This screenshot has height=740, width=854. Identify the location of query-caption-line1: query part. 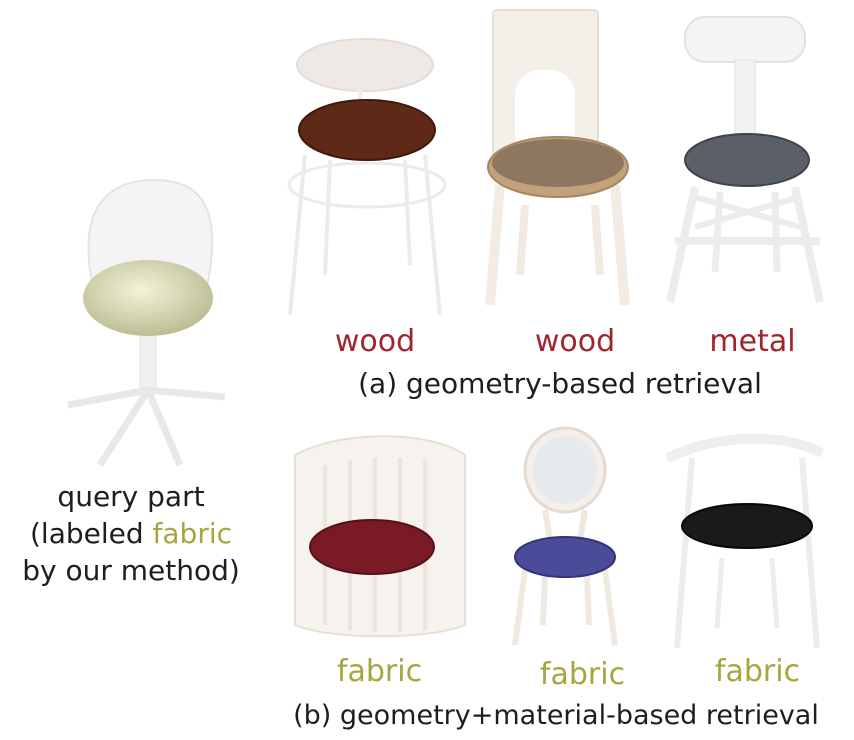
(131, 496).